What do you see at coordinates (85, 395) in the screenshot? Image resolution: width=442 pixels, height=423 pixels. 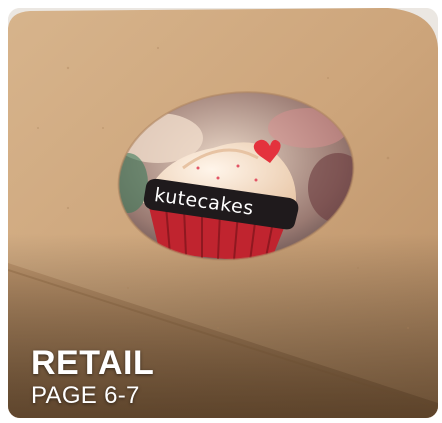 I see `card-subtitle: PAGE 6-7` at bounding box center [85, 395].